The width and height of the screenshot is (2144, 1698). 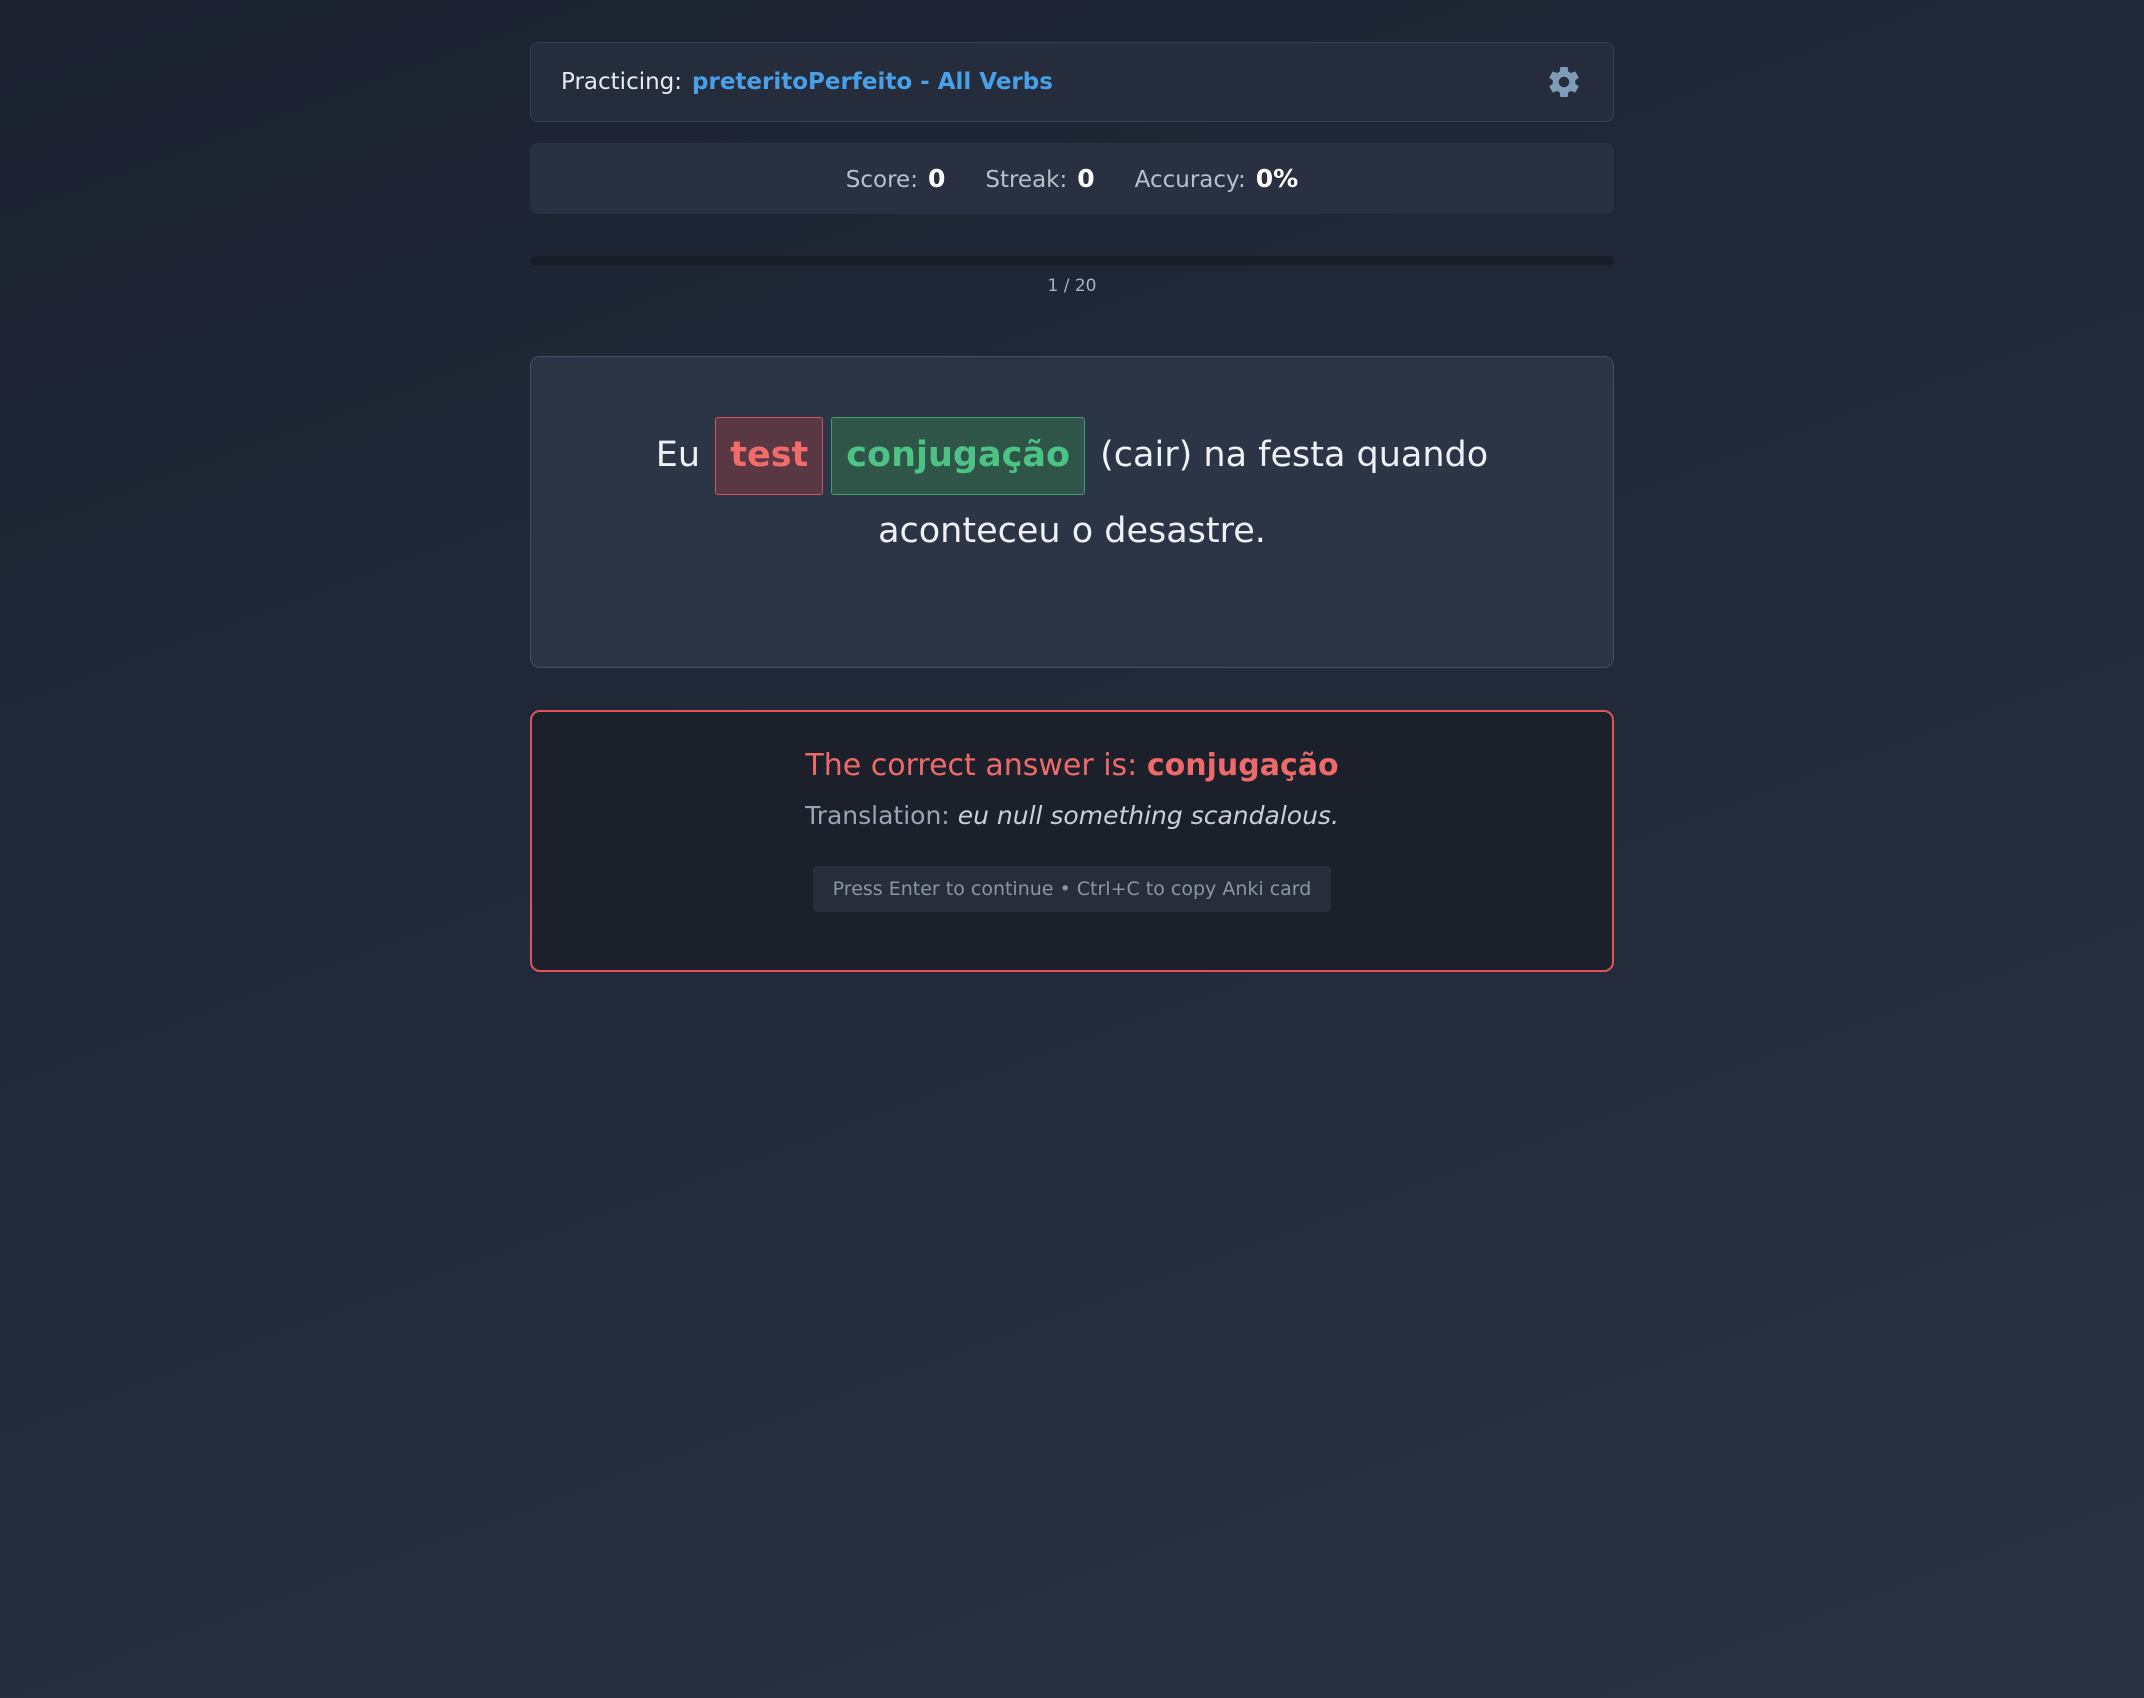 What do you see at coordinates (1242, 765) in the screenshot?
I see `correct-answer-value: conjugação` at bounding box center [1242, 765].